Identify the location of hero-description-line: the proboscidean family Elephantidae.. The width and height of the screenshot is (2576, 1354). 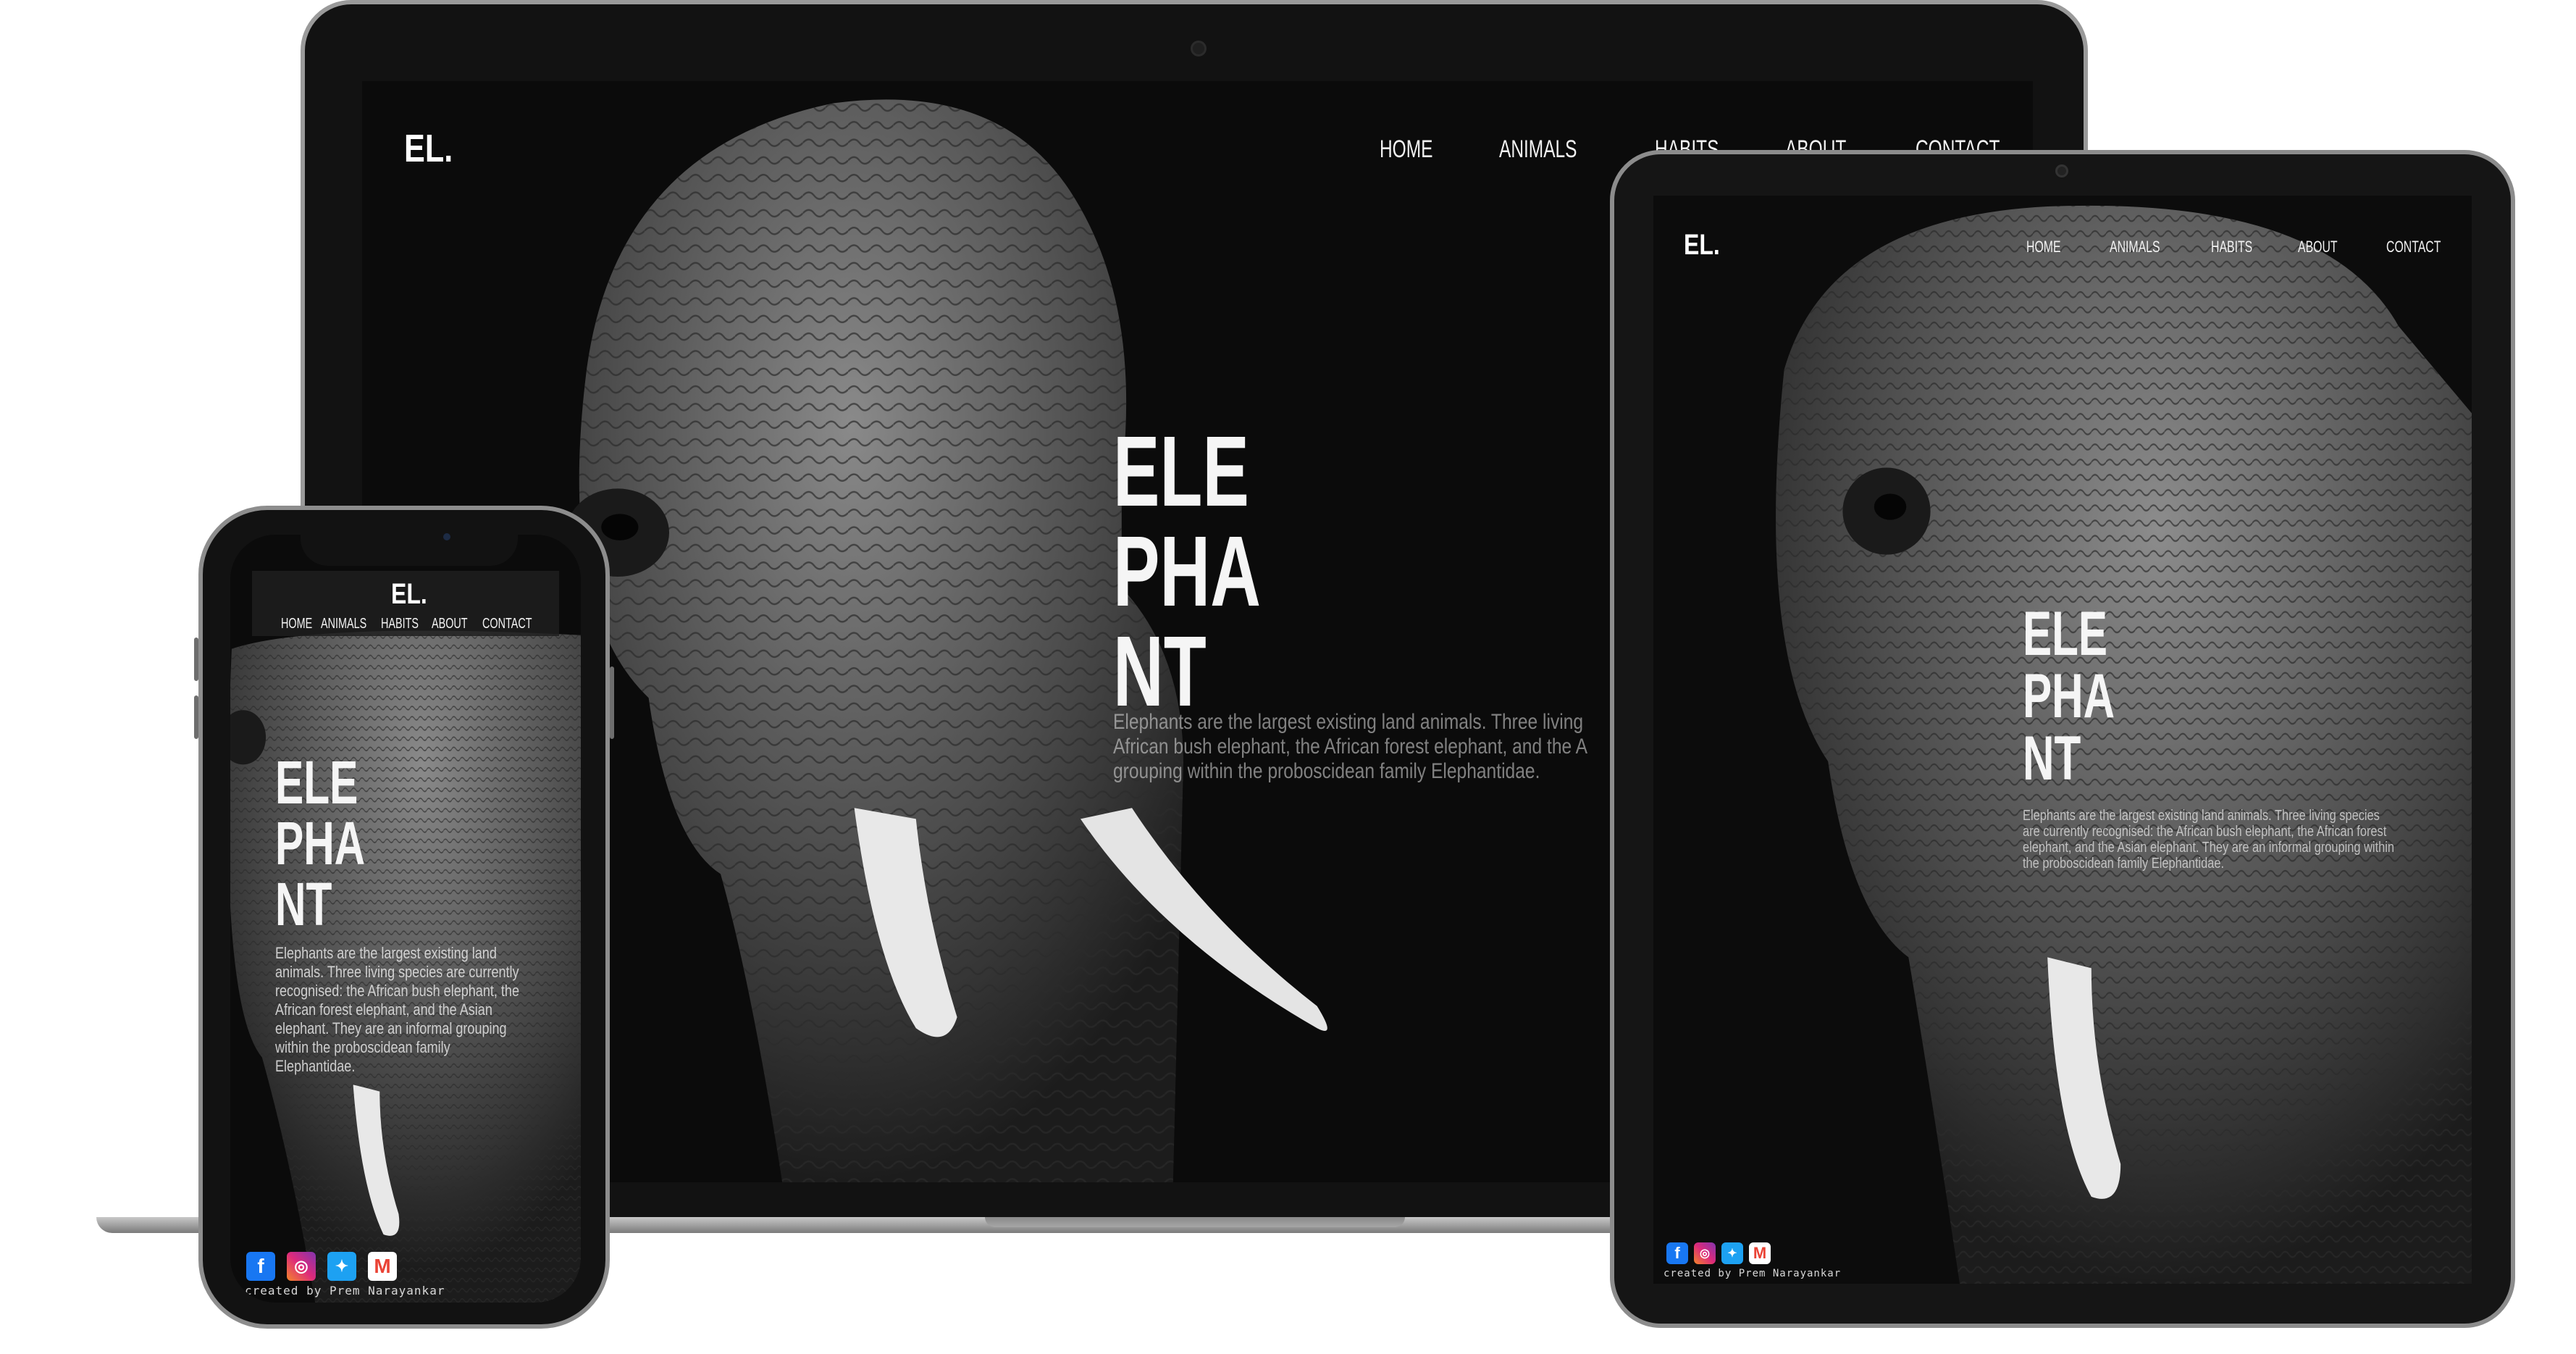
(2124, 864).